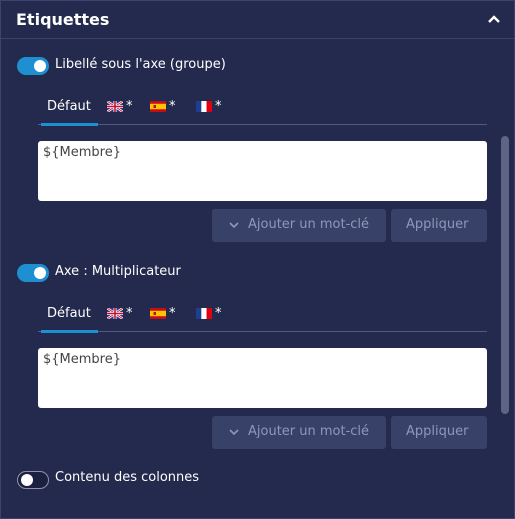 The height and width of the screenshot is (519, 515). Describe the element at coordinates (505, 275) in the screenshot. I see `scrollbar-thumb` at that location.